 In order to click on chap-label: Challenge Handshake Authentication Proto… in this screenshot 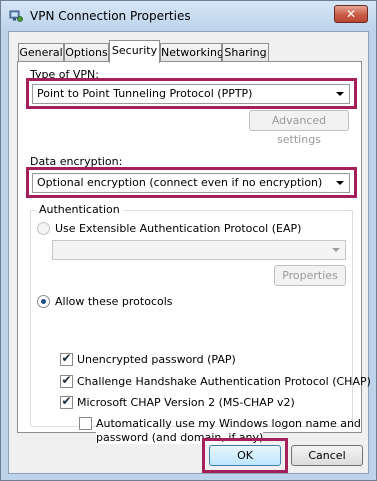, I will do `click(224, 381)`.